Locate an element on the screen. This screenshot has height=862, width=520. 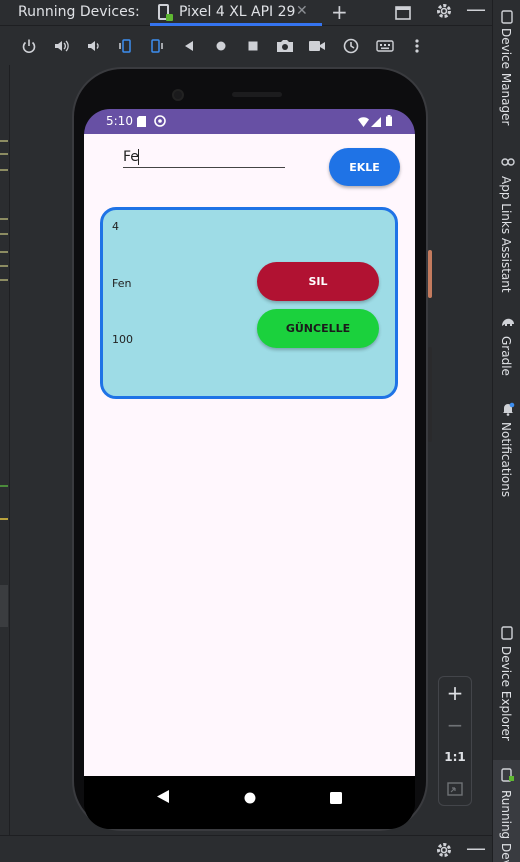
wifi-icon is located at coordinates (363, 123).